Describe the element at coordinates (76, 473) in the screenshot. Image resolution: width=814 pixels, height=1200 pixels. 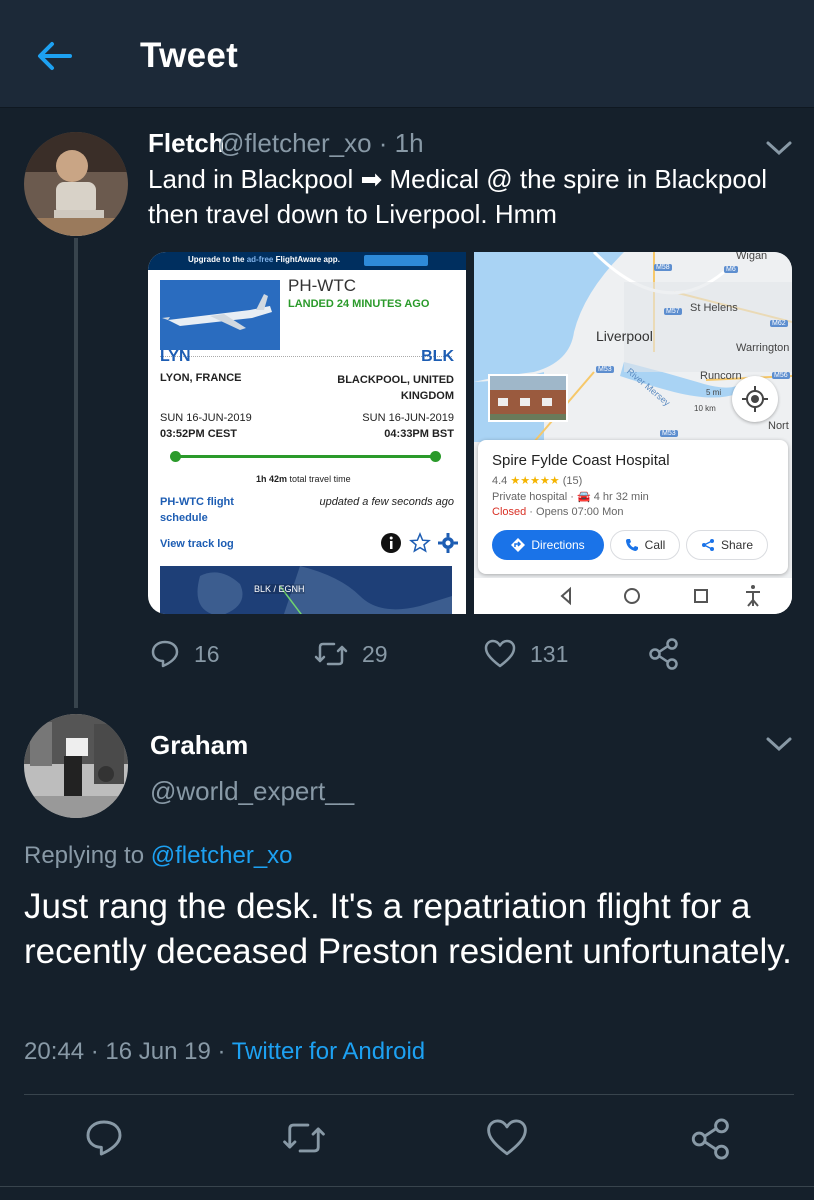
I see `thread-line` at that location.